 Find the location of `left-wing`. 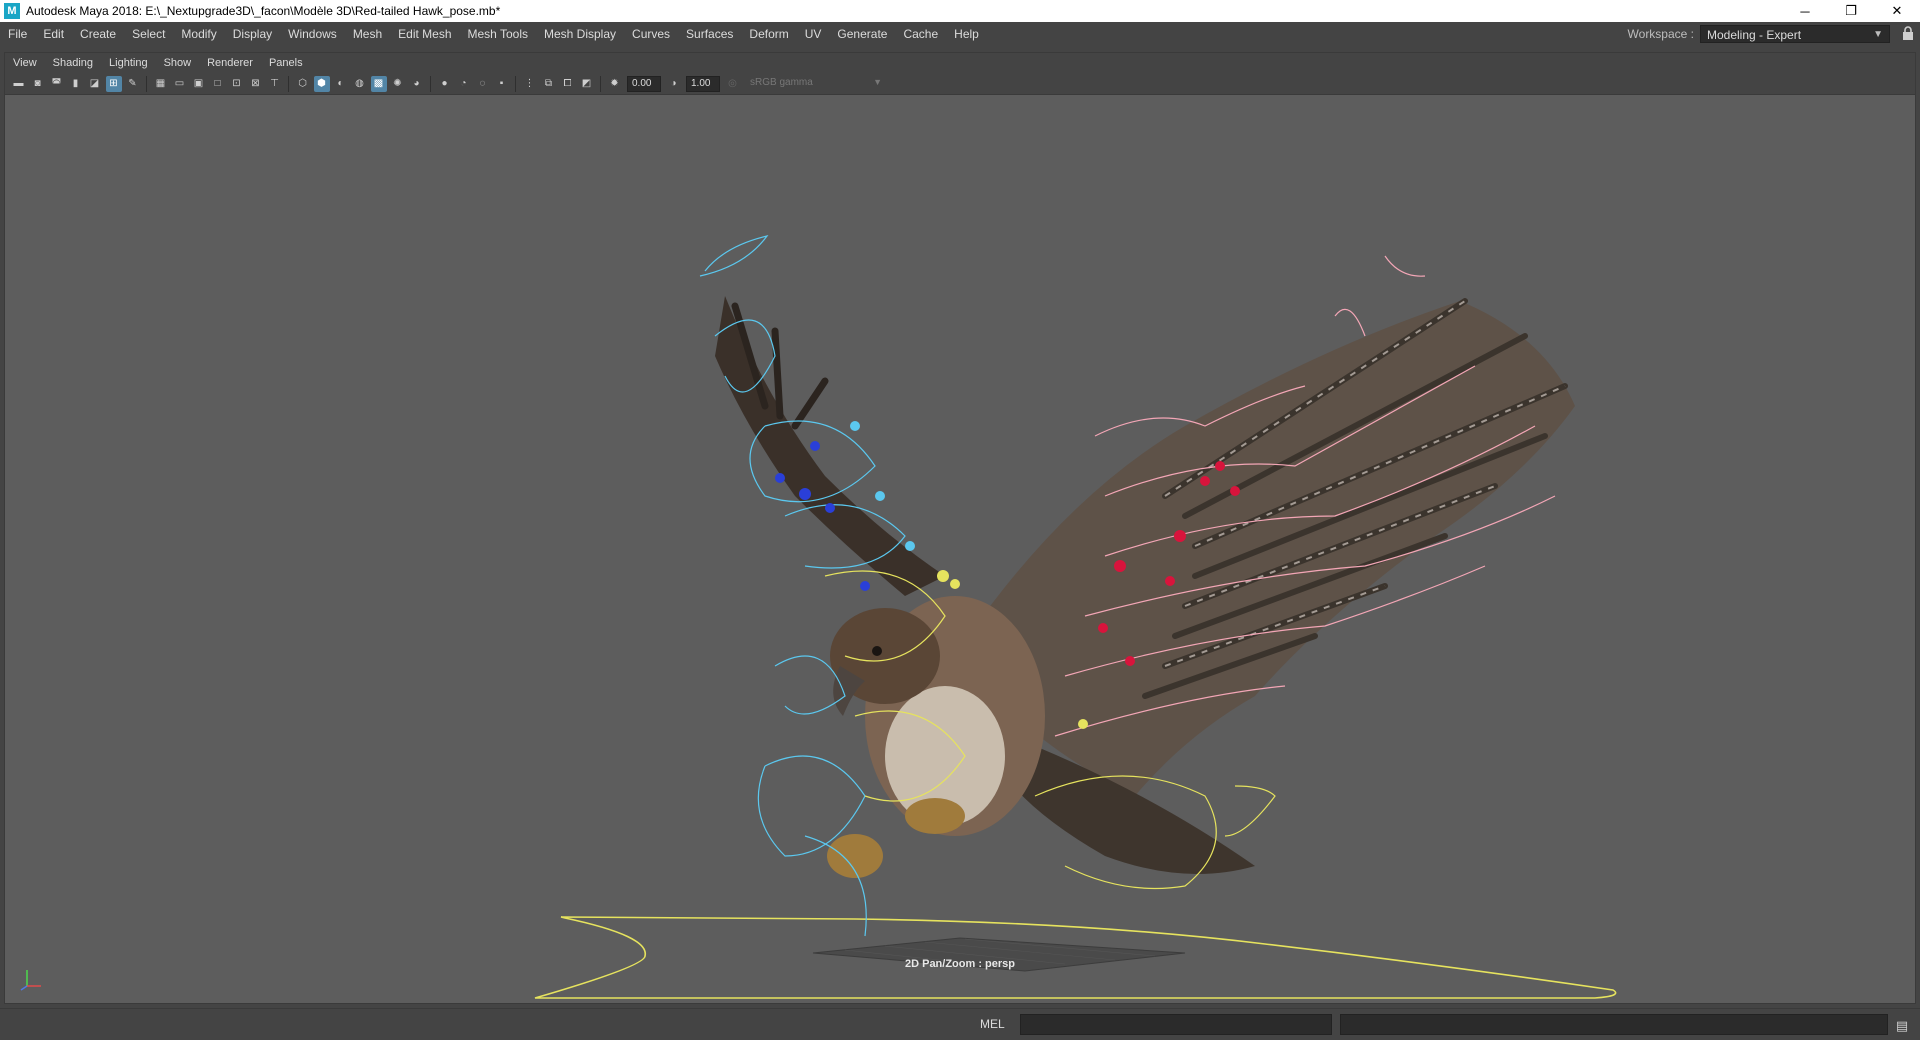

left-wing is located at coordinates (830, 446).